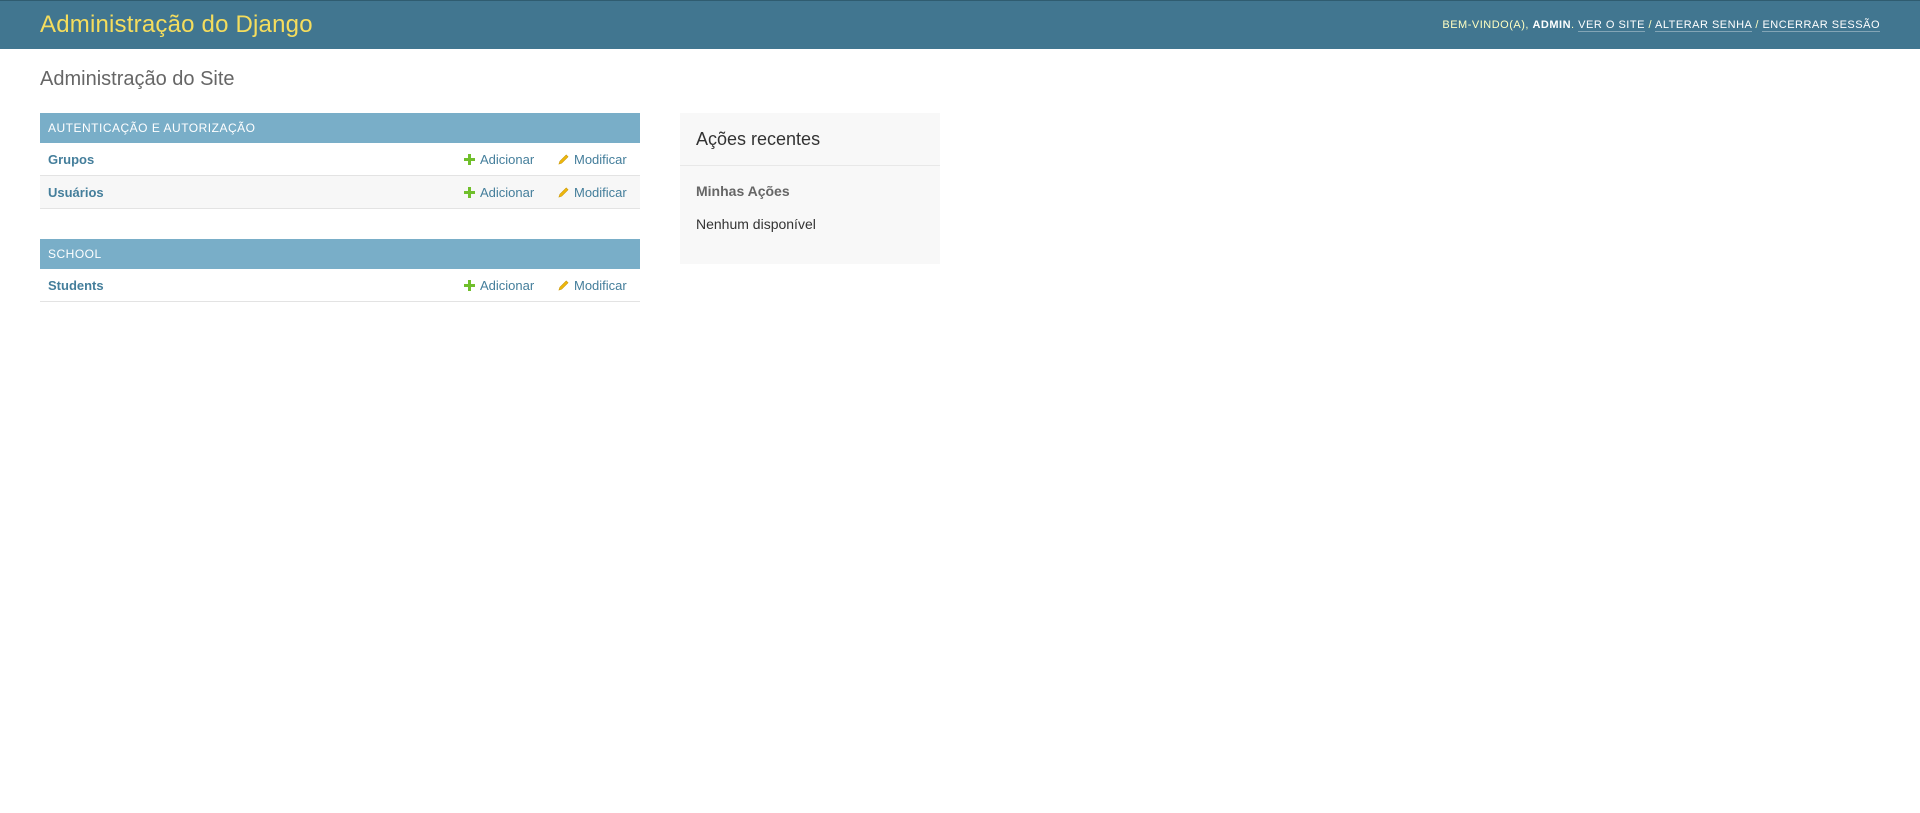 This screenshot has height=813, width=1920. I want to click on app-module-school: School Students Adicionar Modificar, so click(340, 270).